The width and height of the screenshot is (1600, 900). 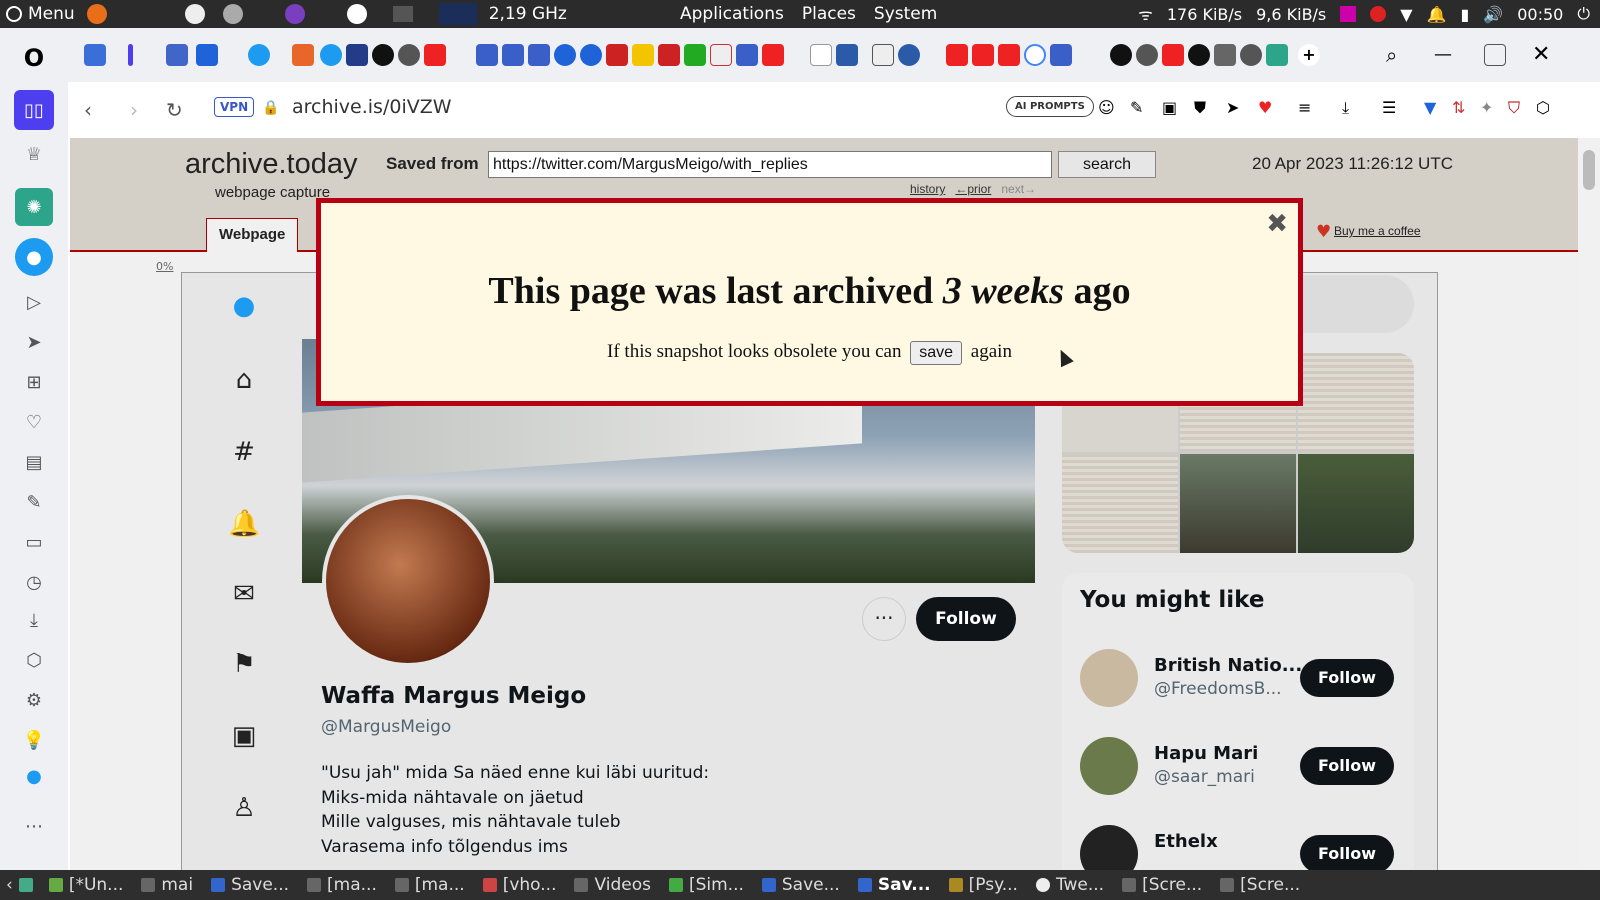 What do you see at coordinates (25, 885) in the screenshot?
I see `show-desktop-icon` at bounding box center [25, 885].